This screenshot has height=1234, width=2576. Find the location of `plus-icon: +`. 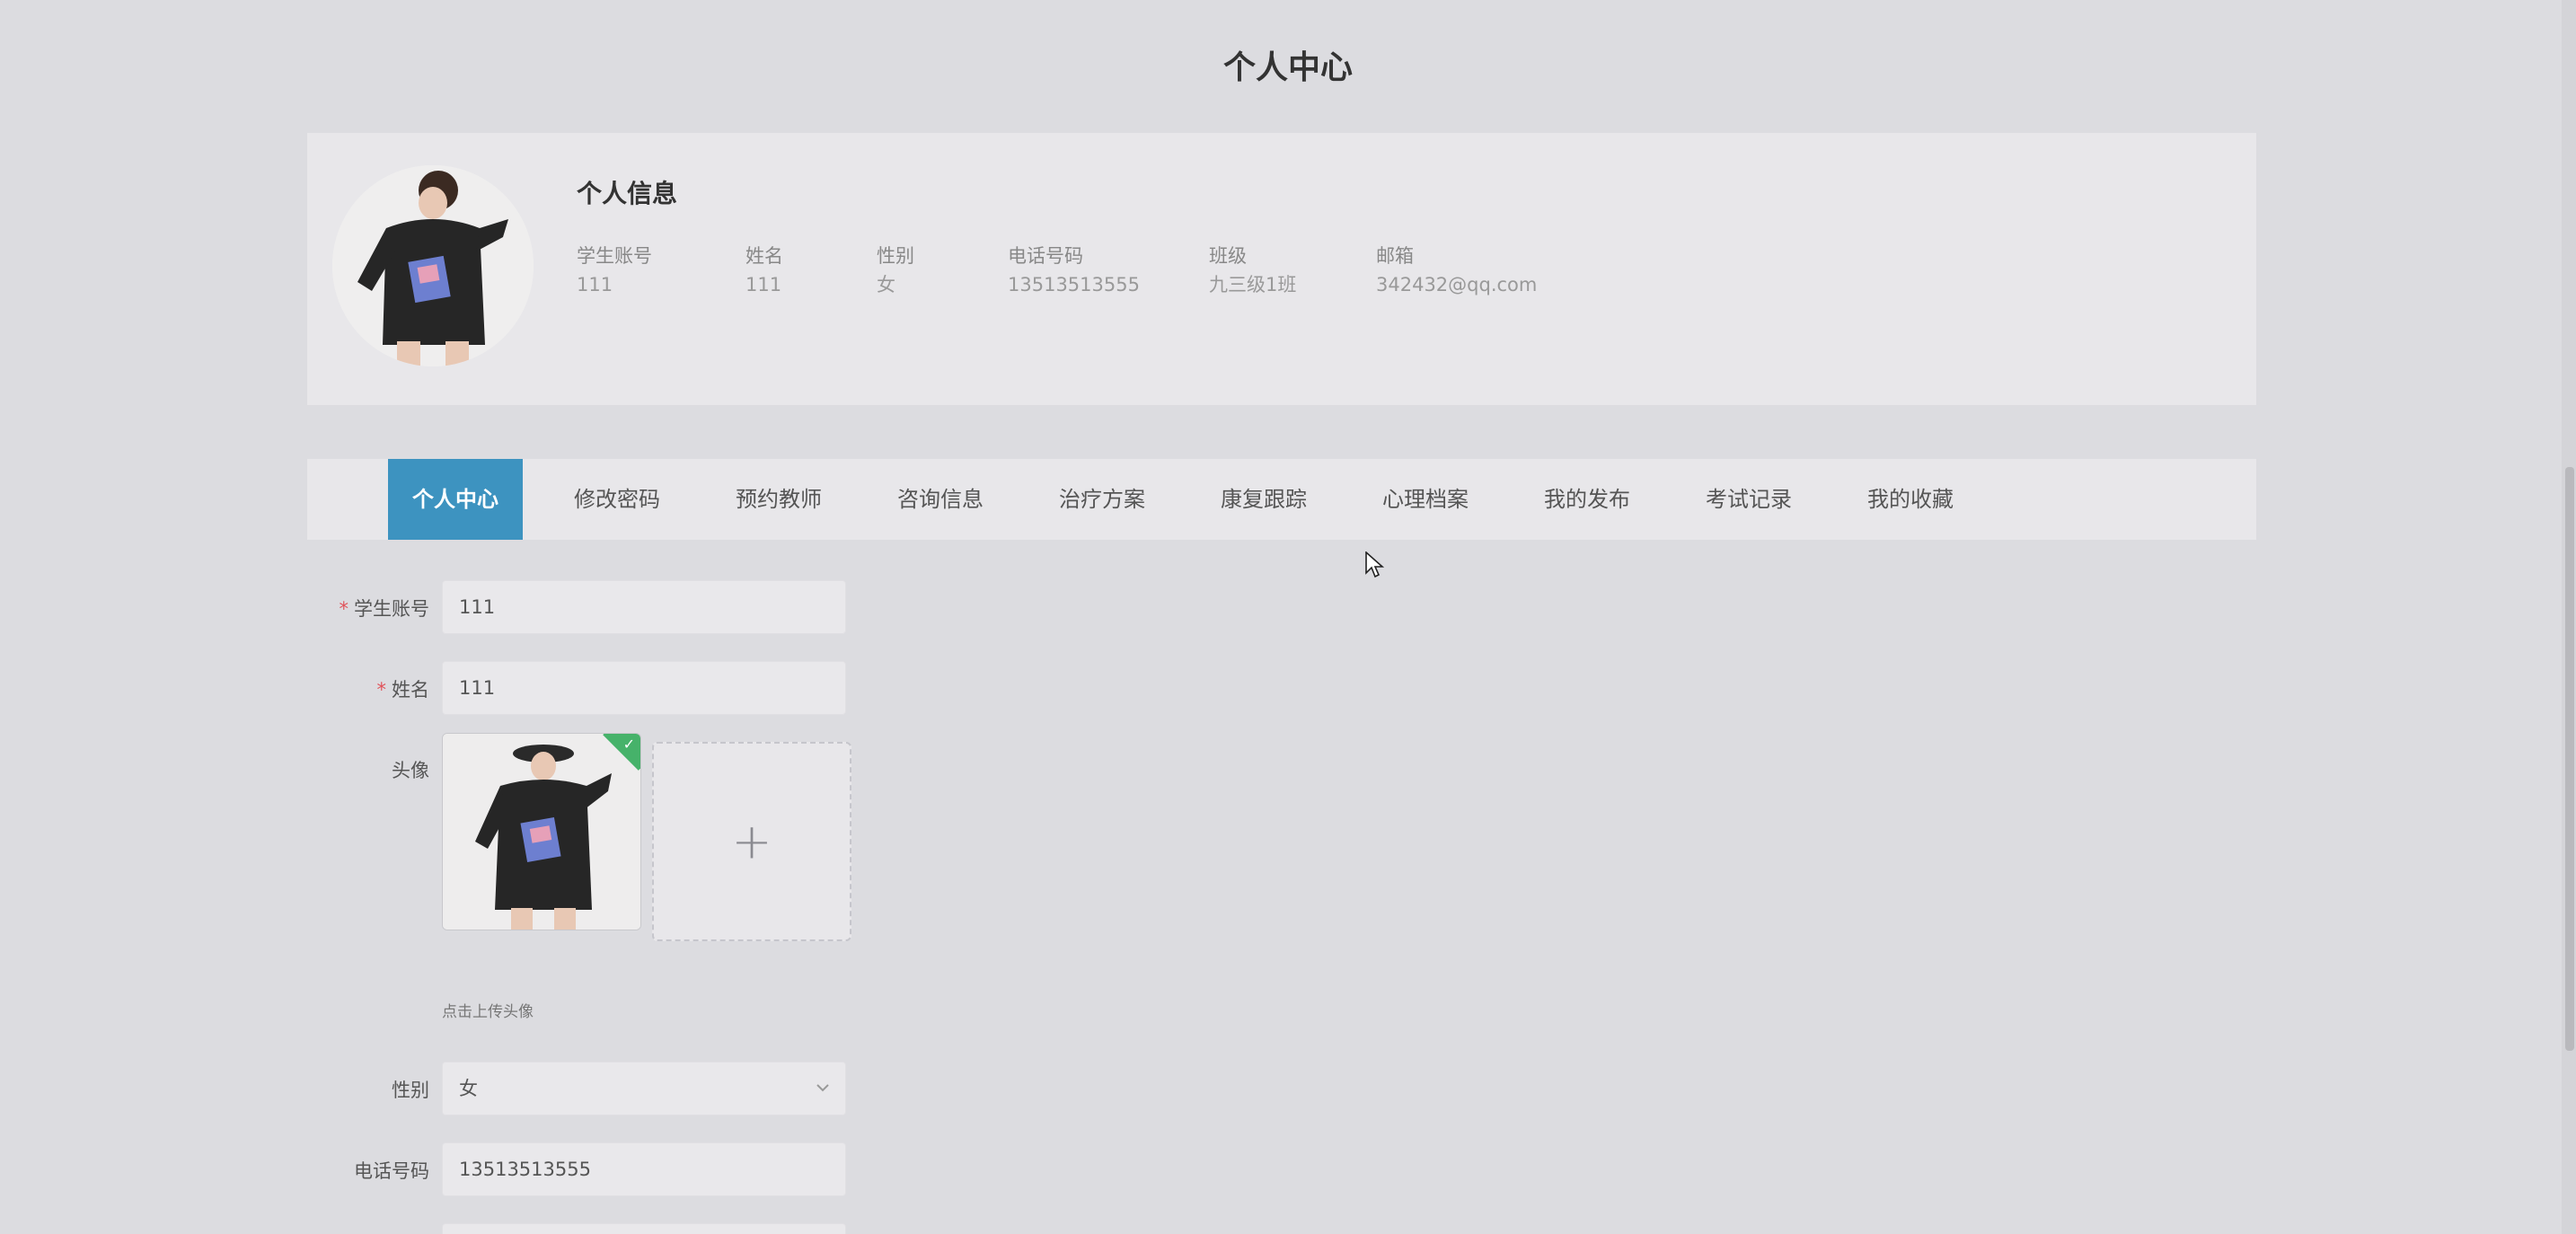

plus-icon: + is located at coordinates (751, 841).